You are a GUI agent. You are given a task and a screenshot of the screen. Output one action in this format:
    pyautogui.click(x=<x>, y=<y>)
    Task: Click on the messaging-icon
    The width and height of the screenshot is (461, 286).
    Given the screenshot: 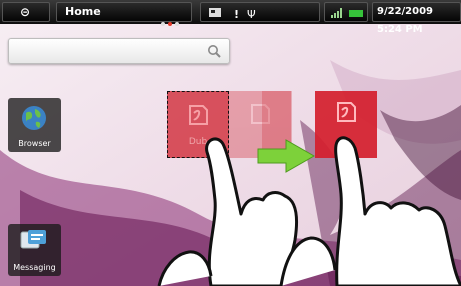 What is the action you would take?
    pyautogui.click(x=33, y=239)
    